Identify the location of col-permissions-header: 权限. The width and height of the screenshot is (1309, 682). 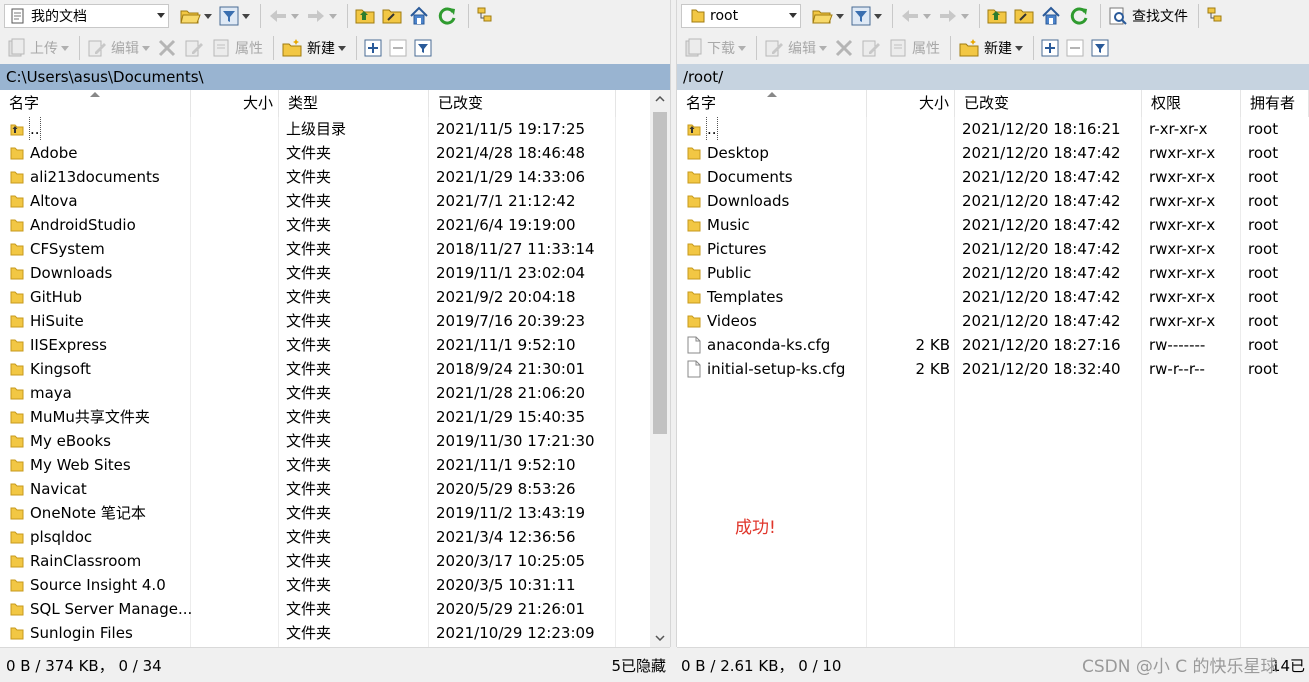
(1191, 103).